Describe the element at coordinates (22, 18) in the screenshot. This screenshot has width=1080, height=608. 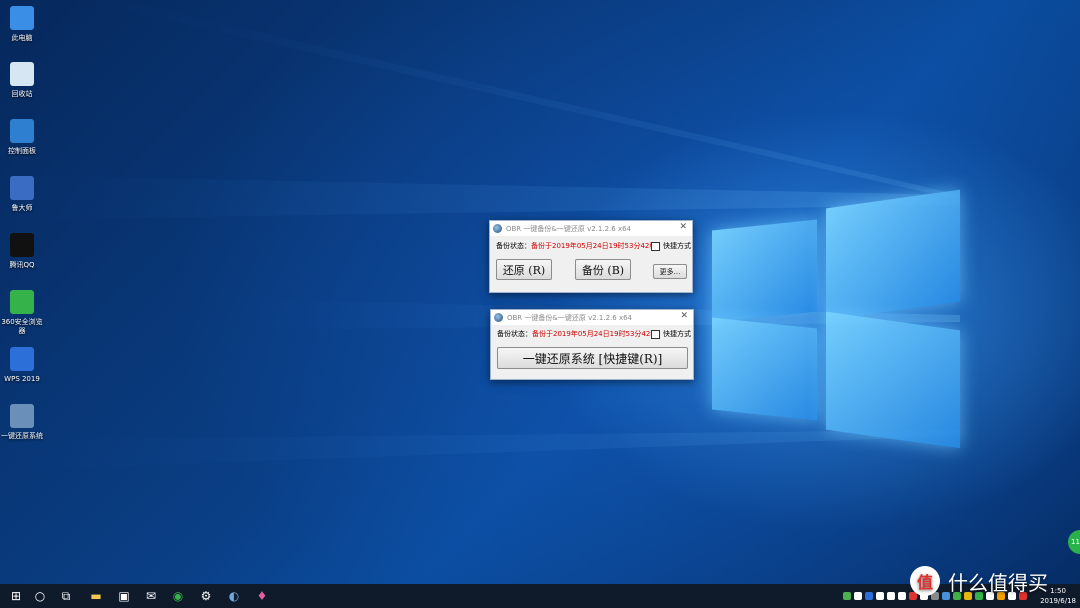
I see `computer-icon` at that location.